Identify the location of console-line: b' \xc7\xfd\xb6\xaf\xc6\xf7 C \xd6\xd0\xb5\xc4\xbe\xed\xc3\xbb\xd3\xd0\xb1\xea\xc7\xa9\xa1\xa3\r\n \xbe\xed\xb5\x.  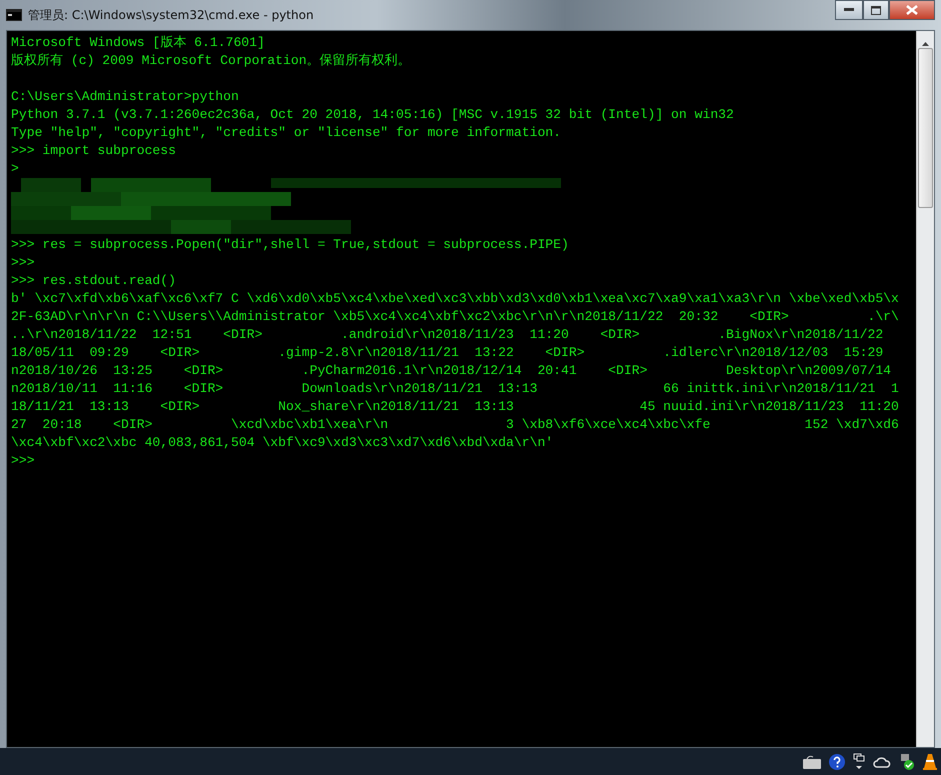
(455, 298).